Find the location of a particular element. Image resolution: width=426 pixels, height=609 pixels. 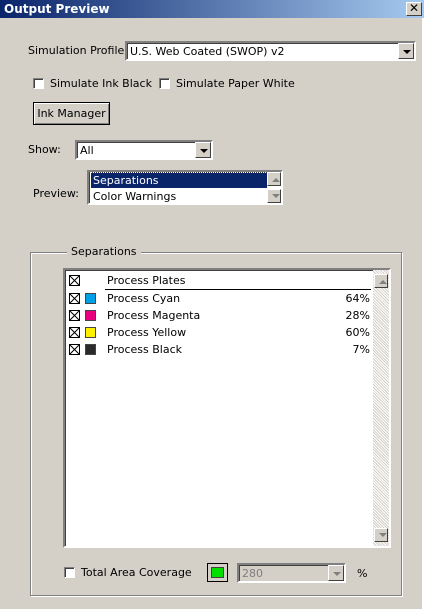

separations-scroll-down is located at coordinates (381, 535).